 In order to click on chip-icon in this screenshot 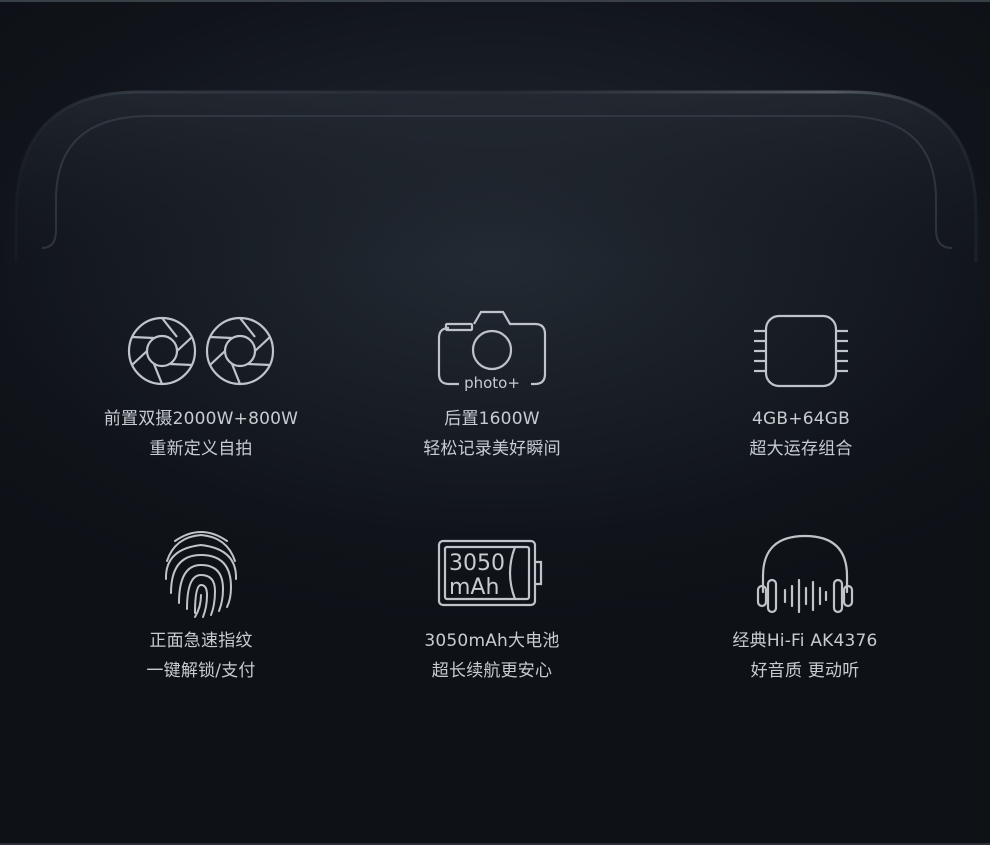, I will do `click(801, 351)`.